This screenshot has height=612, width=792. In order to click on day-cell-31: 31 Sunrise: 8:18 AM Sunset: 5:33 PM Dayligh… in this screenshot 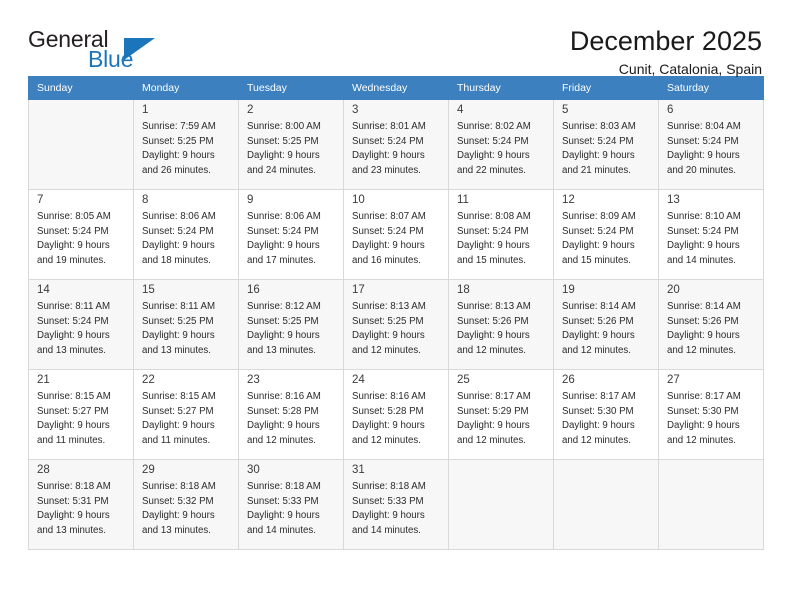, I will do `click(396, 504)`.